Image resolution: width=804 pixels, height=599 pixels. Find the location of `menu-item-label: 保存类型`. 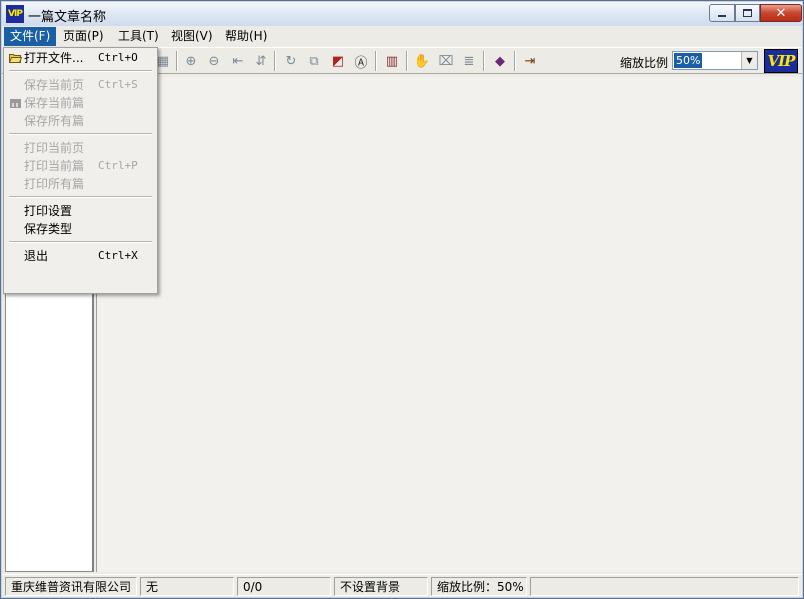

menu-item-label: 保存类型 is located at coordinates (48, 229).